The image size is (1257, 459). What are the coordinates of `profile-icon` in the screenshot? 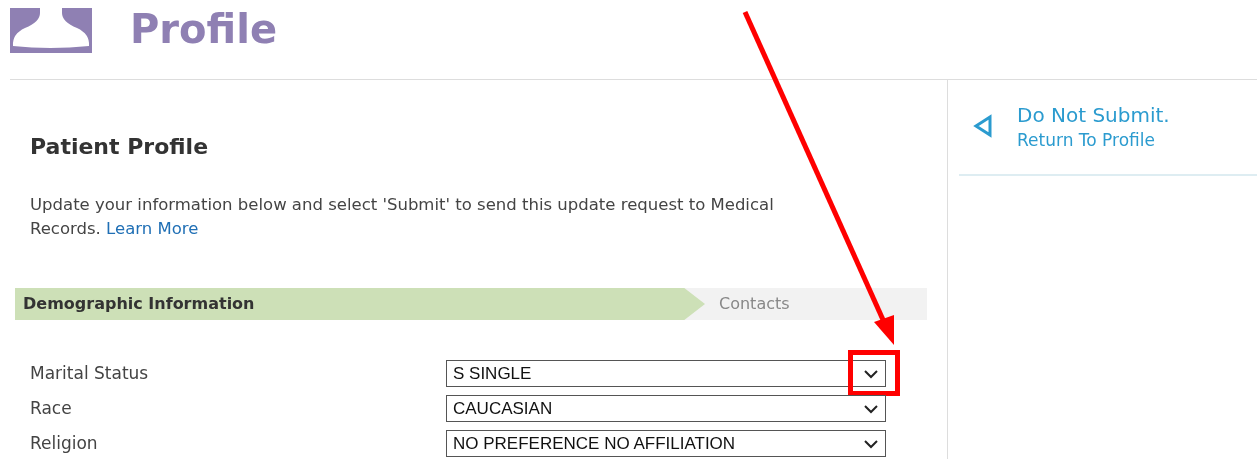 It's located at (51, 30).